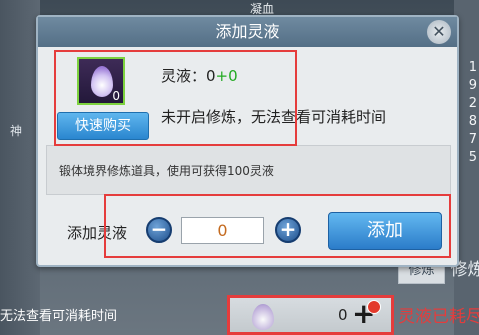  I want to click on slot-count: 0, so click(343, 315).